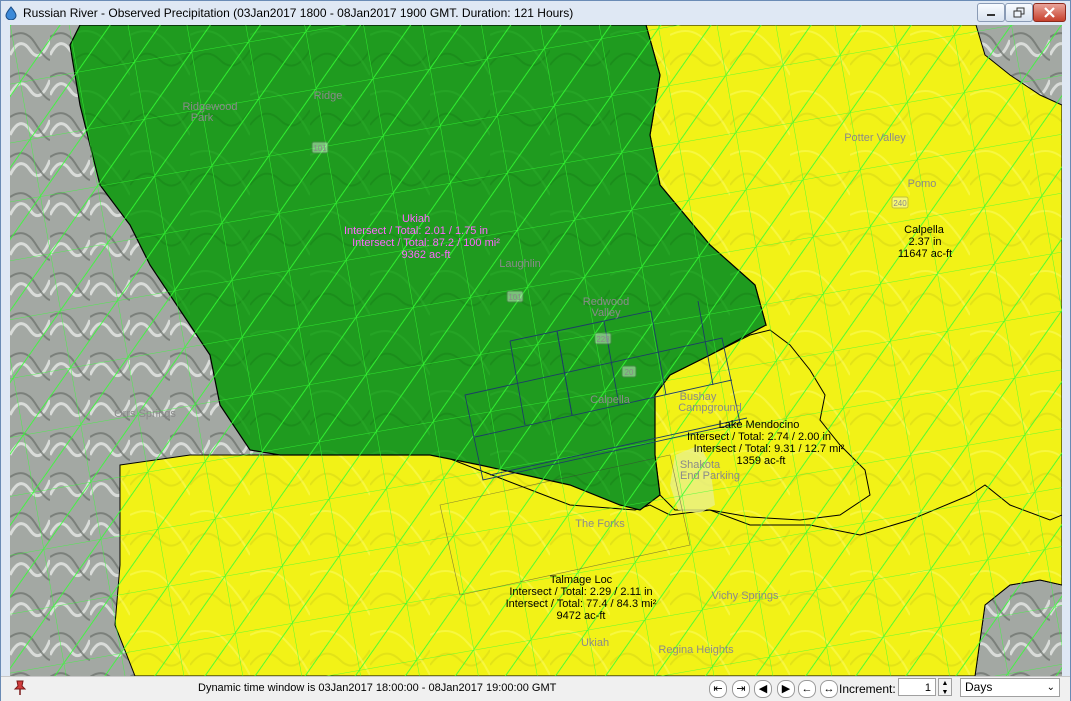  I want to click on highway-101-shield-2: 101, so click(515, 296).